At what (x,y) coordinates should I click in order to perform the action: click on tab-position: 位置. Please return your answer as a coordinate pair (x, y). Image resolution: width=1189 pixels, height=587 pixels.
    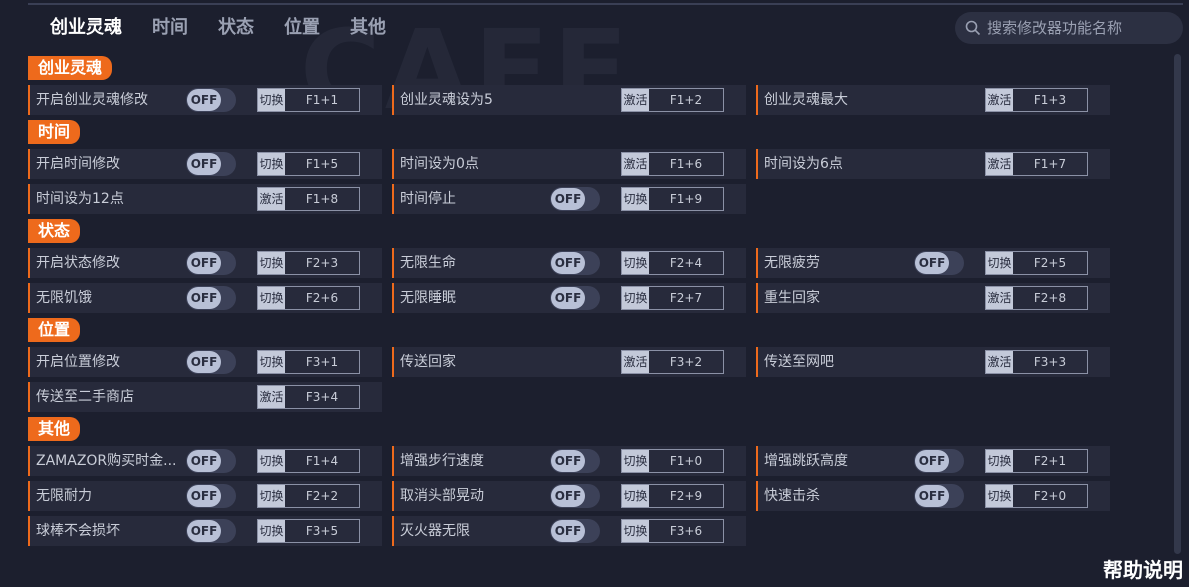
    Looking at the image, I should click on (302, 28).